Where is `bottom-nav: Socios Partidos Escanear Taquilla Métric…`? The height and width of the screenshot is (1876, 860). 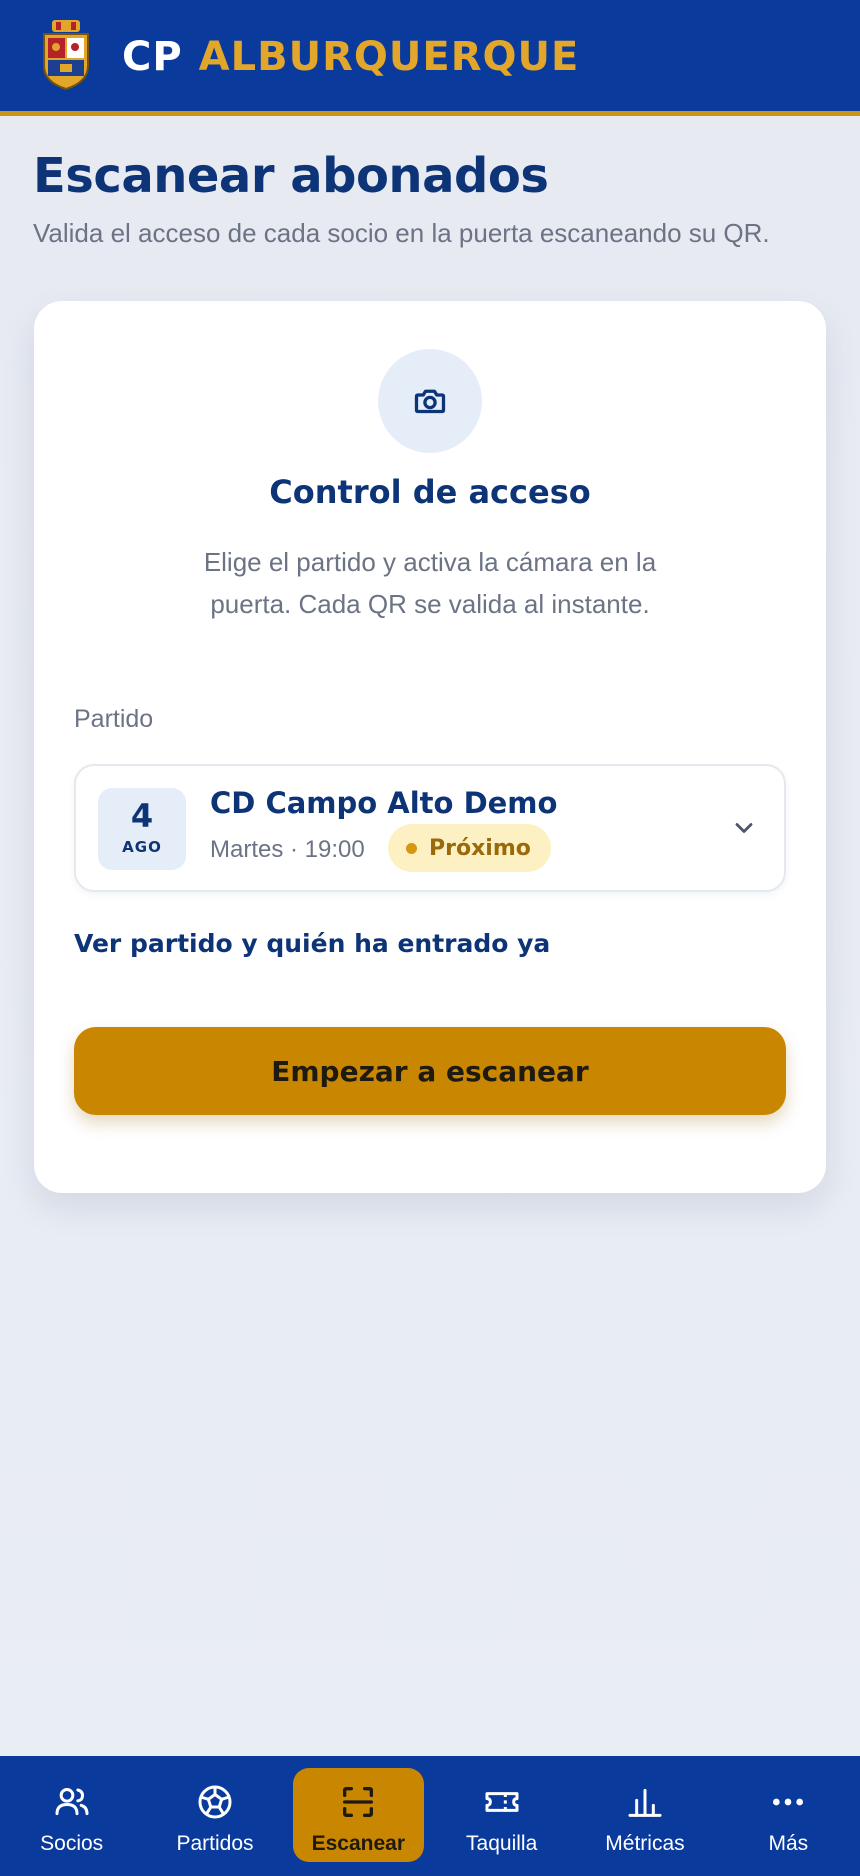 bottom-nav: Socios Partidos Escanear Taquilla Métric… is located at coordinates (430, 1816).